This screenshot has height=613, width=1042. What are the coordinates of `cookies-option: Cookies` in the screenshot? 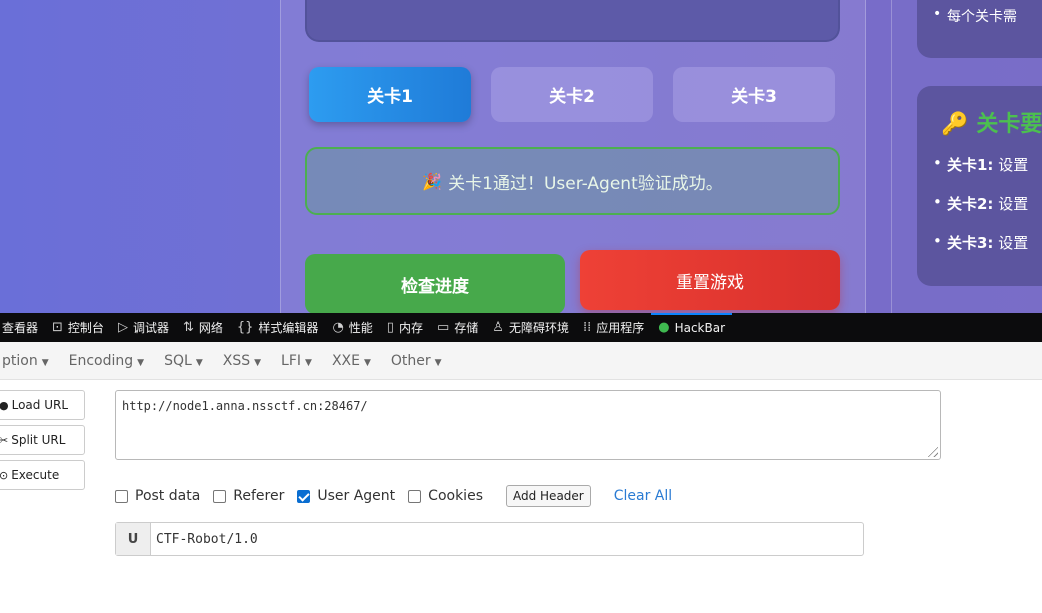 It's located at (445, 496).